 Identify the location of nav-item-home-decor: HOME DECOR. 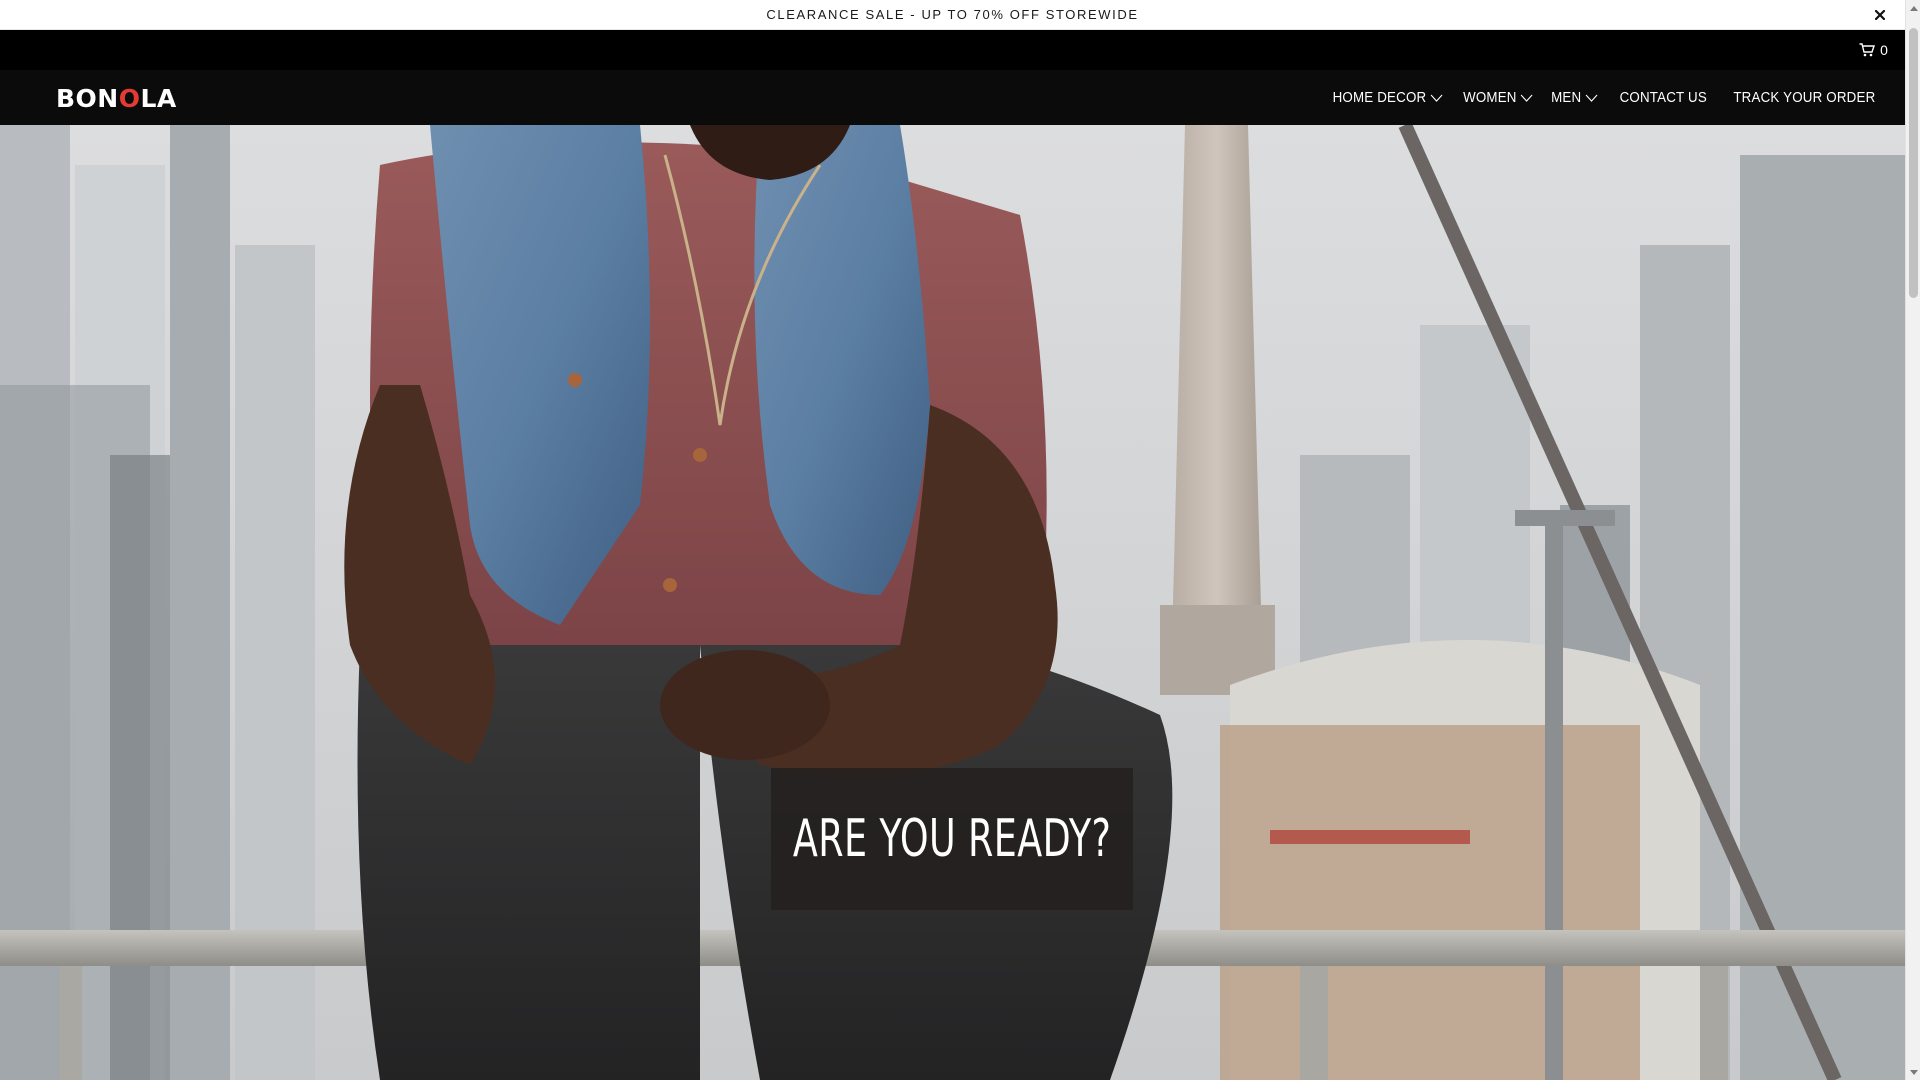
(1387, 97).